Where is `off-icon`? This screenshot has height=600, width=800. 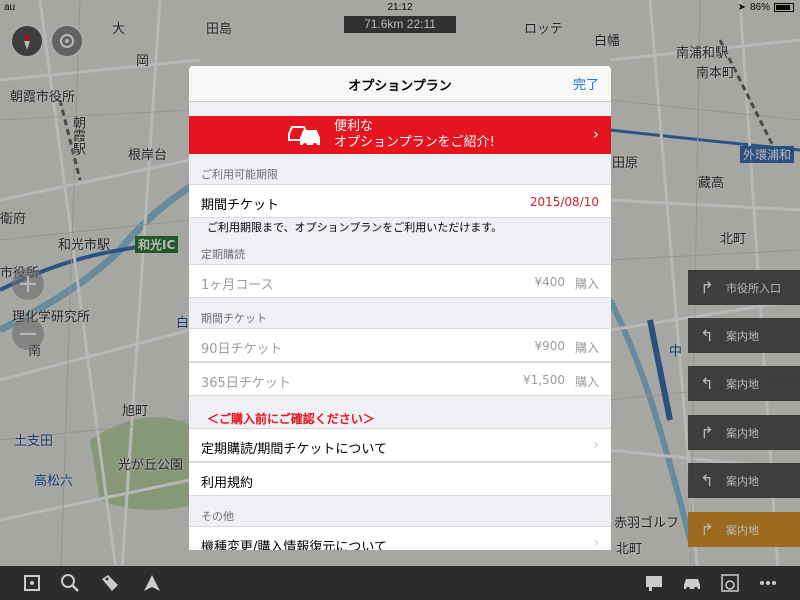
off-icon is located at coordinates (730, 583).